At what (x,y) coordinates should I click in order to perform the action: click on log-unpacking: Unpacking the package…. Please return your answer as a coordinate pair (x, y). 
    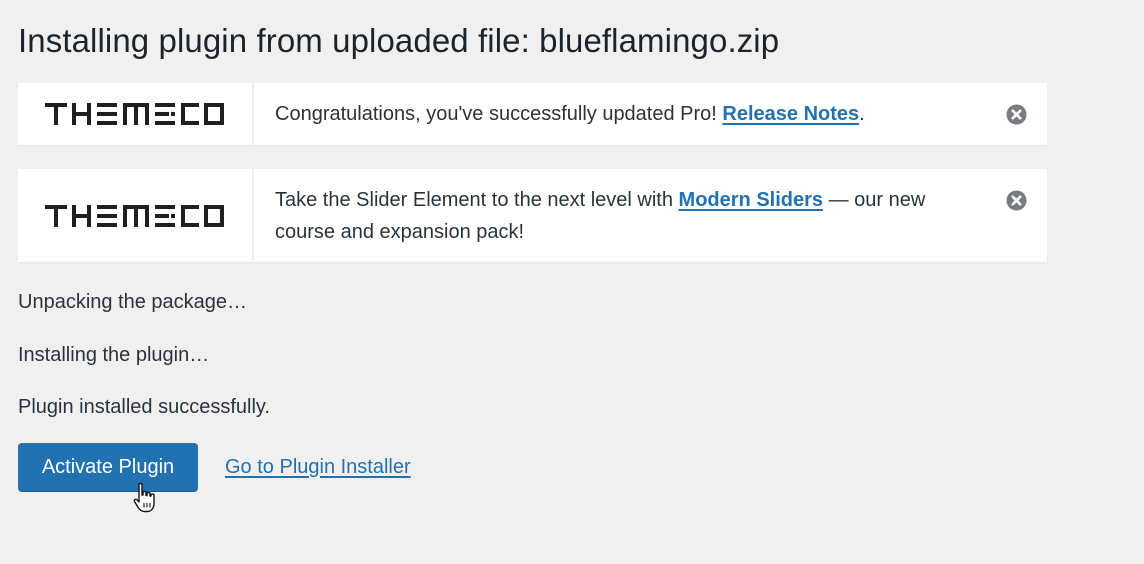
    Looking at the image, I should click on (133, 302).